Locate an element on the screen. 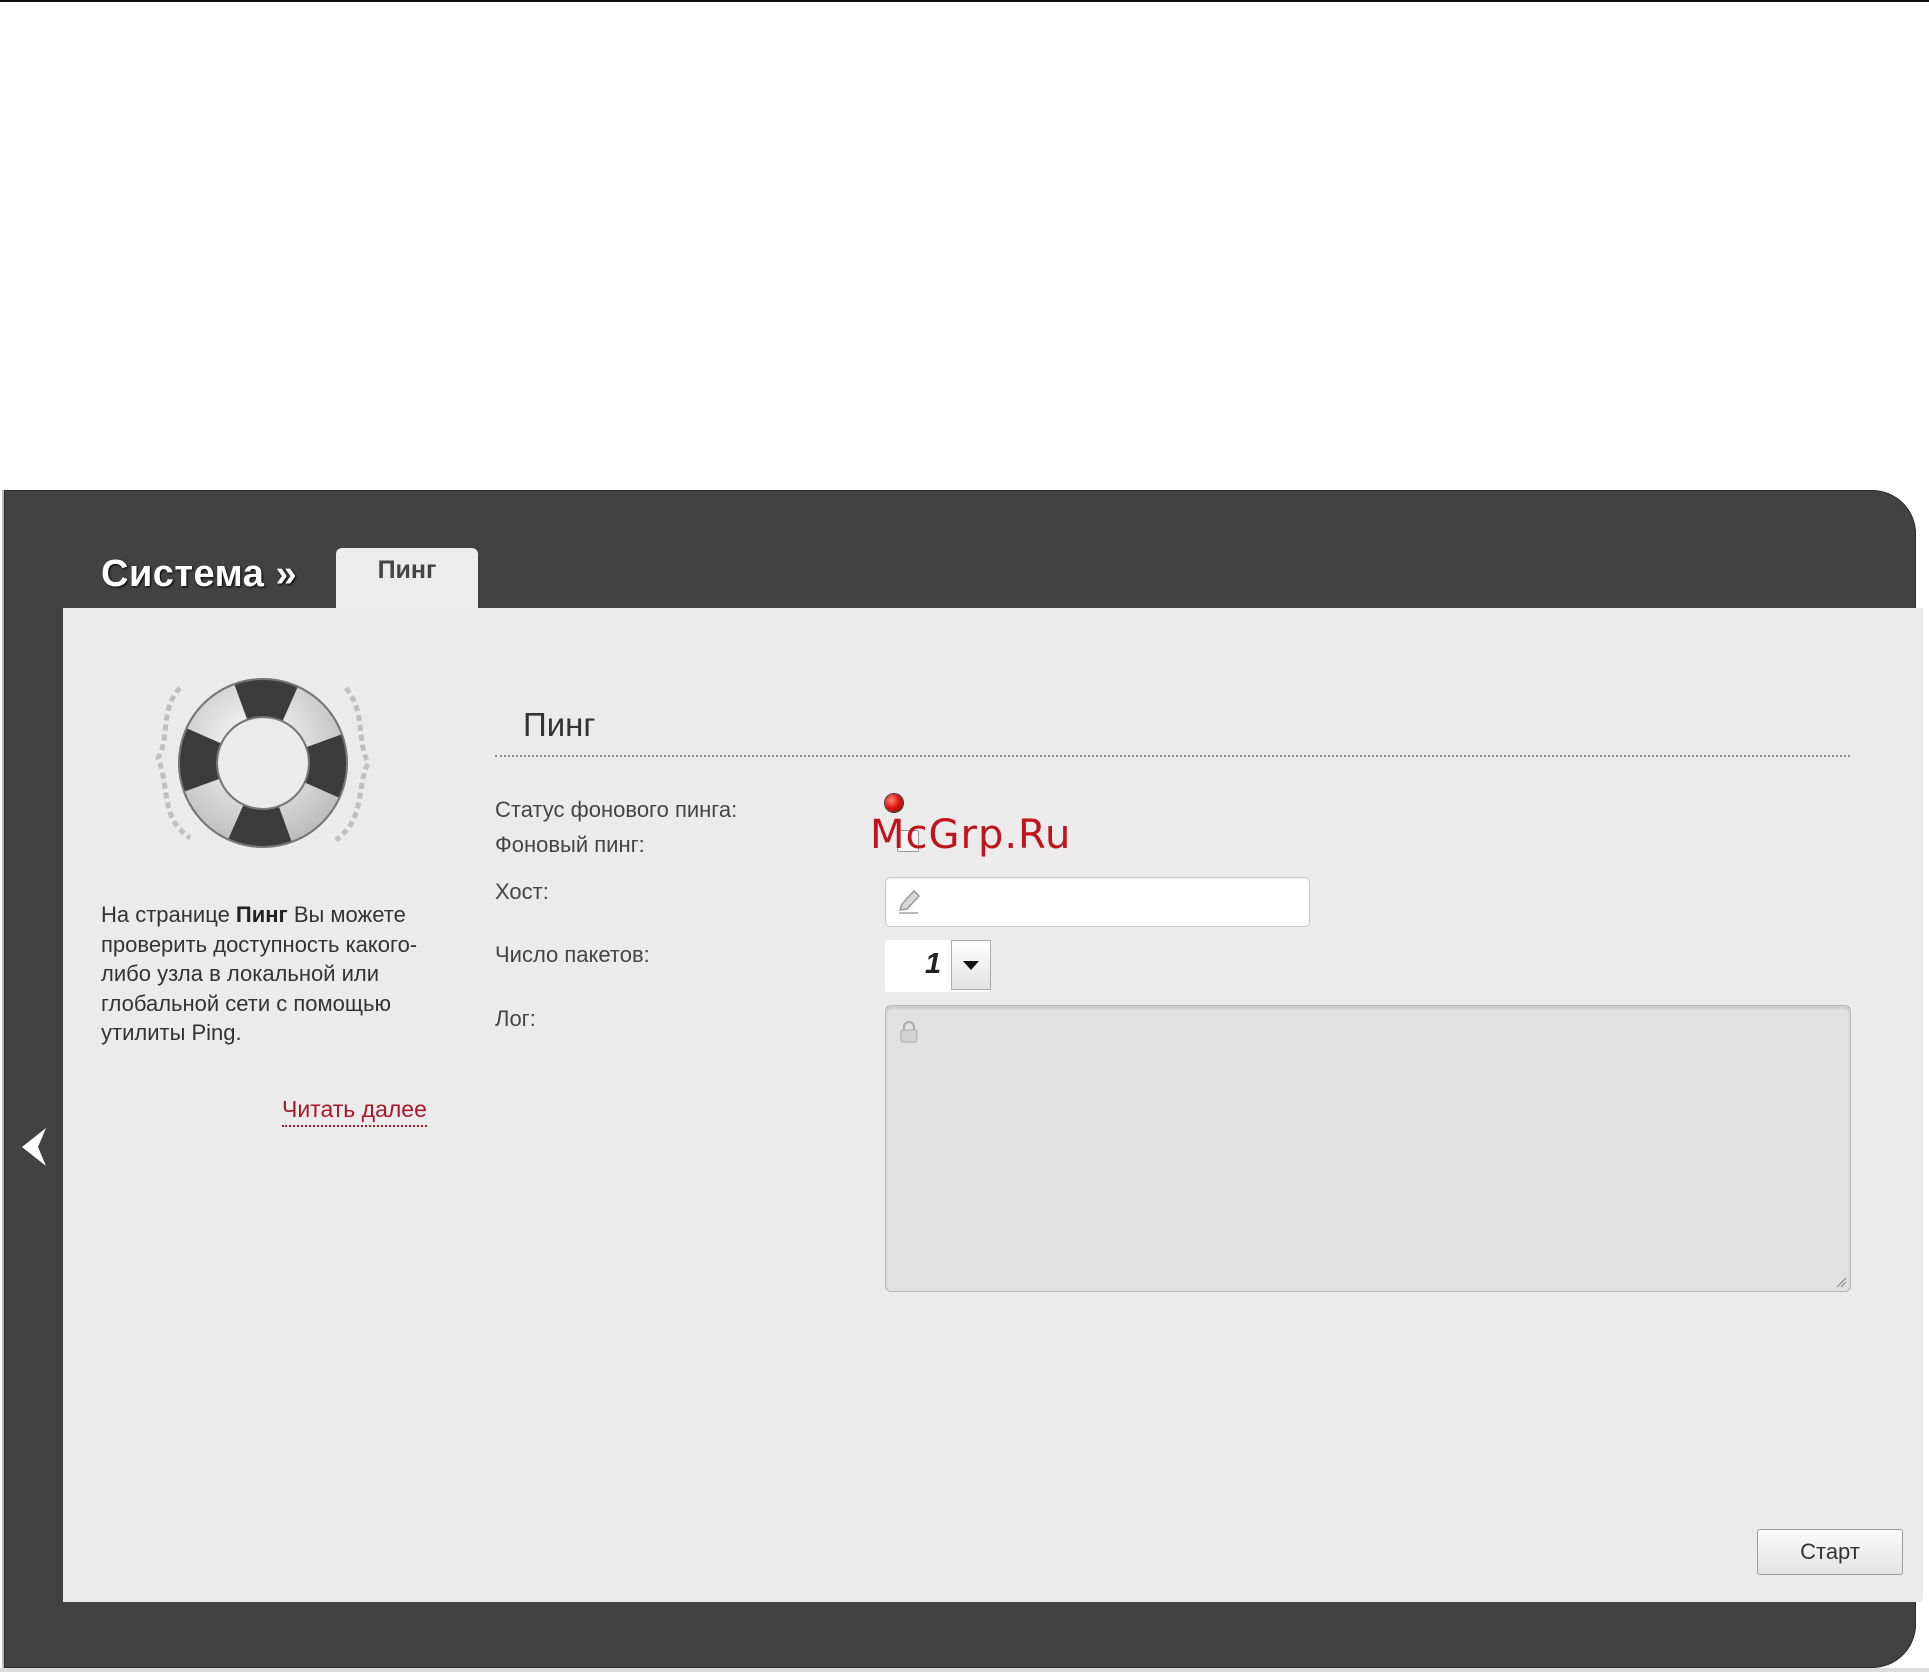 This screenshot has width=1929, height=1672. packets-value: 1 is located at coordinates (933, 964).